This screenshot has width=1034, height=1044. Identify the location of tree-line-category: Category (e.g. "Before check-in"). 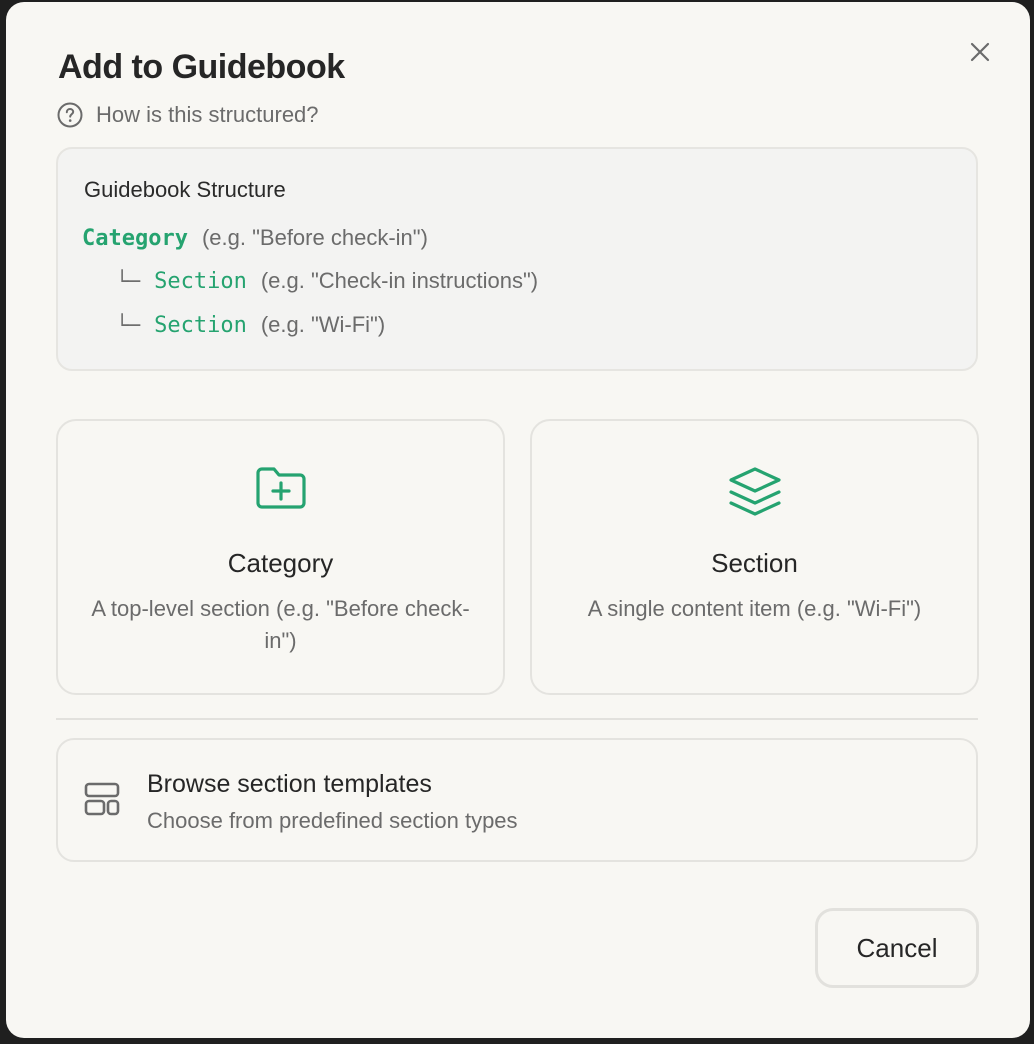
(255, 238).